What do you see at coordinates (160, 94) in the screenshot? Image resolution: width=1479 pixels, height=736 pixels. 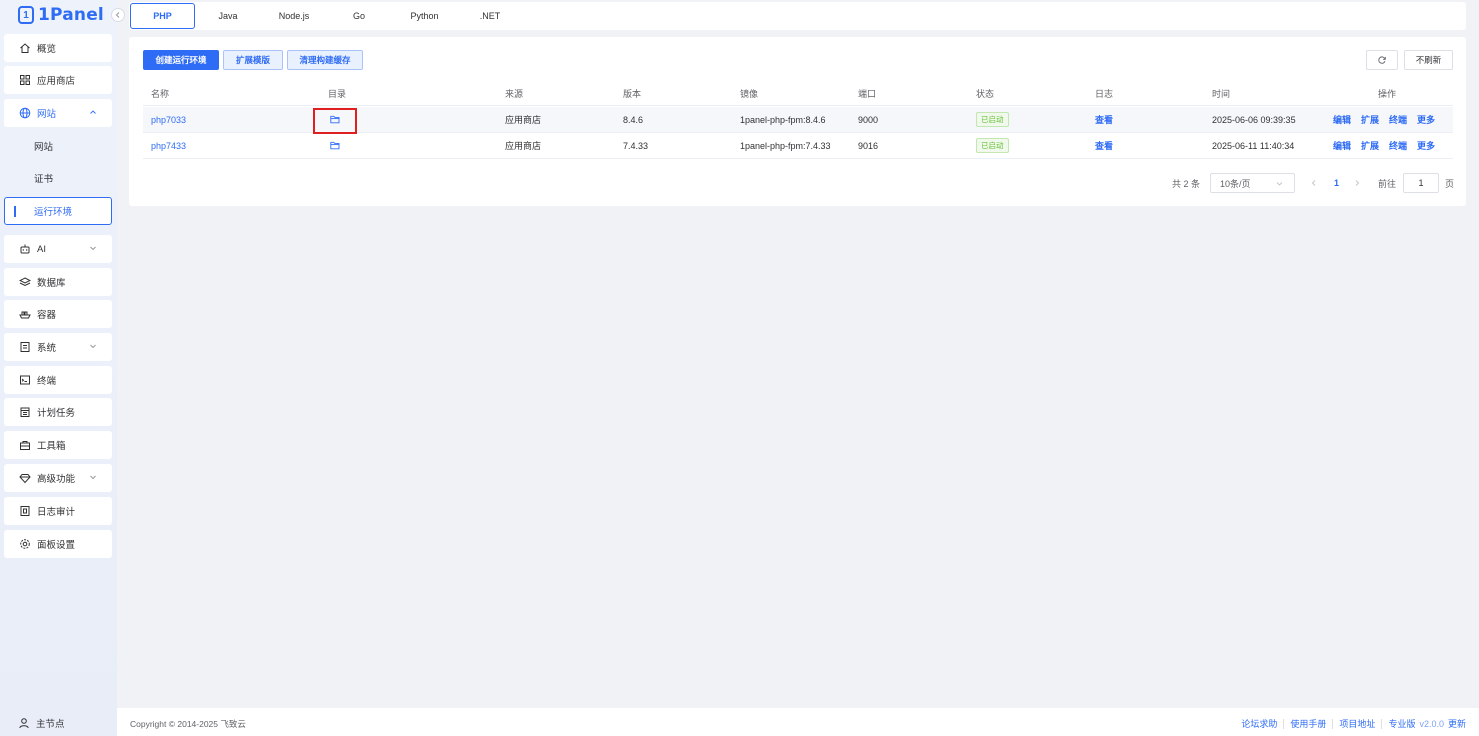 I see `column-header-name: 名称` at bounding box center [160, 94].